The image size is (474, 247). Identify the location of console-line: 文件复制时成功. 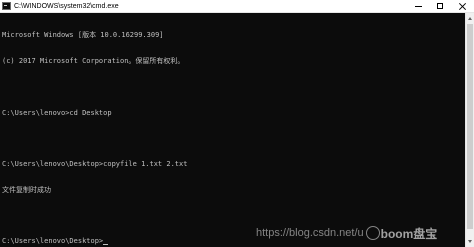
(26, 189).